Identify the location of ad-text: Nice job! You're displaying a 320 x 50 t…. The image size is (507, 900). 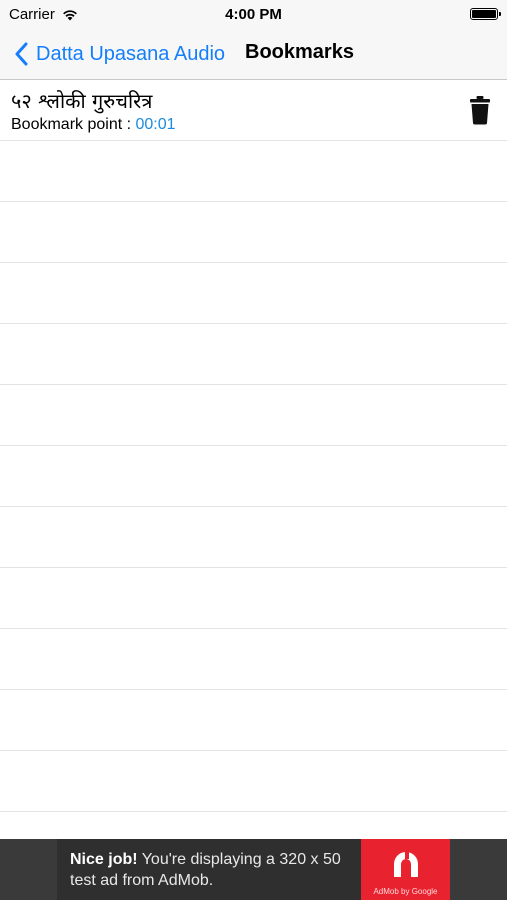
(210, 870).